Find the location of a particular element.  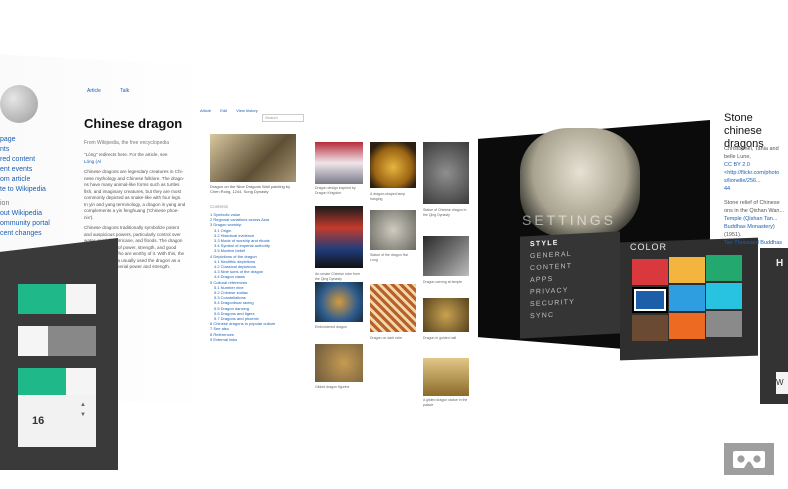

gallery-caption: A dragon-shaped lamp hanging is located at coordinates (388, 196).